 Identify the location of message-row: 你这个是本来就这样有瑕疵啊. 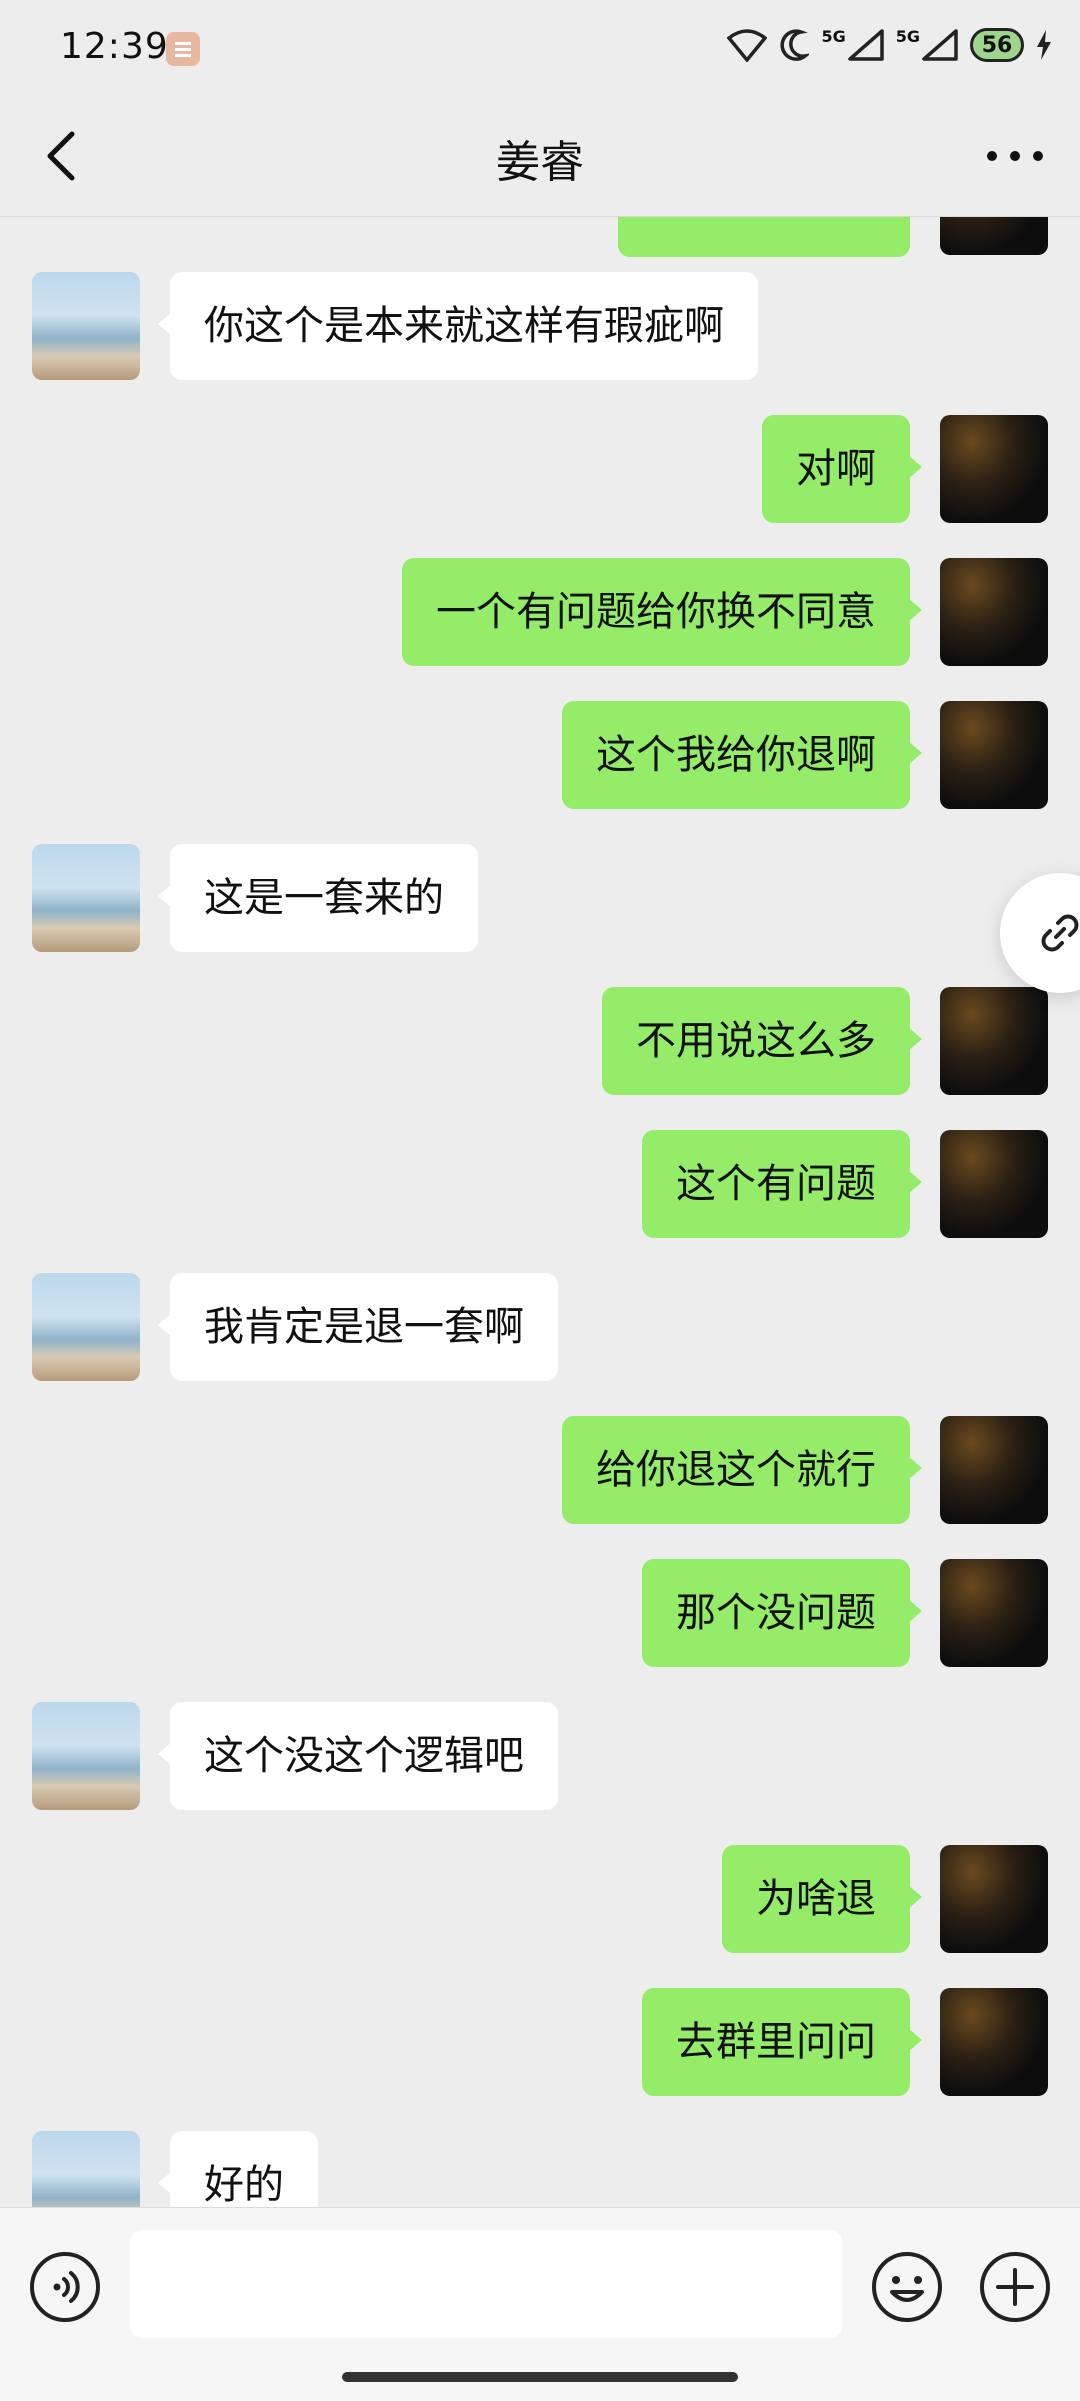
(540, 326).